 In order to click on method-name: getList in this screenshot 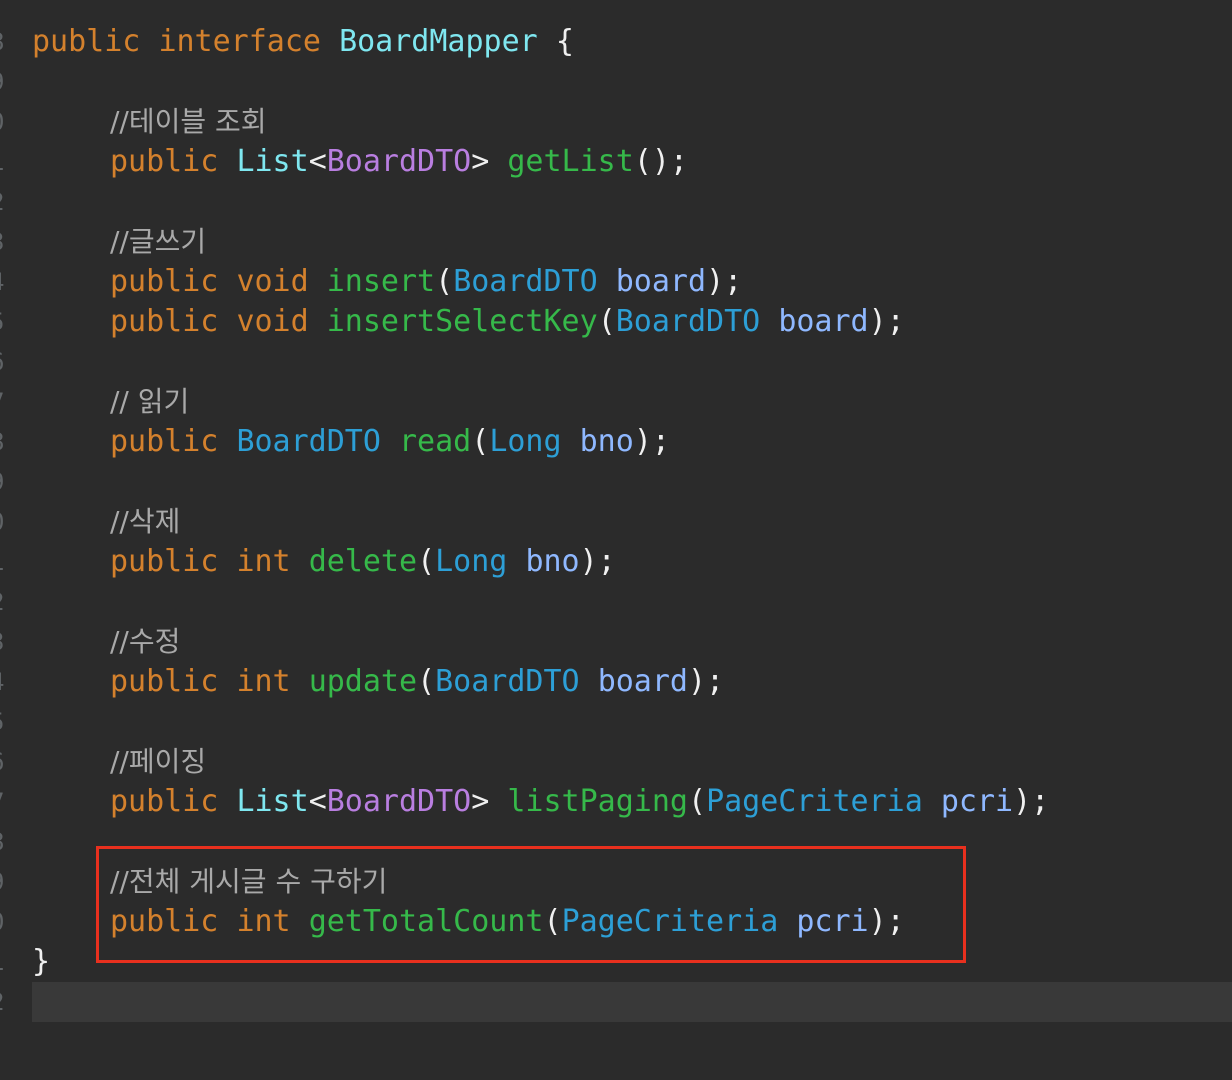, I will do `click(570, 161)`.